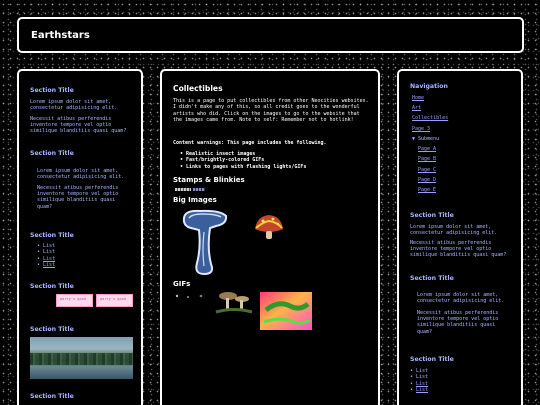 This screenshot has height=405, width=540. Describe the element at coordinates (234, 302) in the screenshot. I see `mushroom-cluster-gif` at that location.